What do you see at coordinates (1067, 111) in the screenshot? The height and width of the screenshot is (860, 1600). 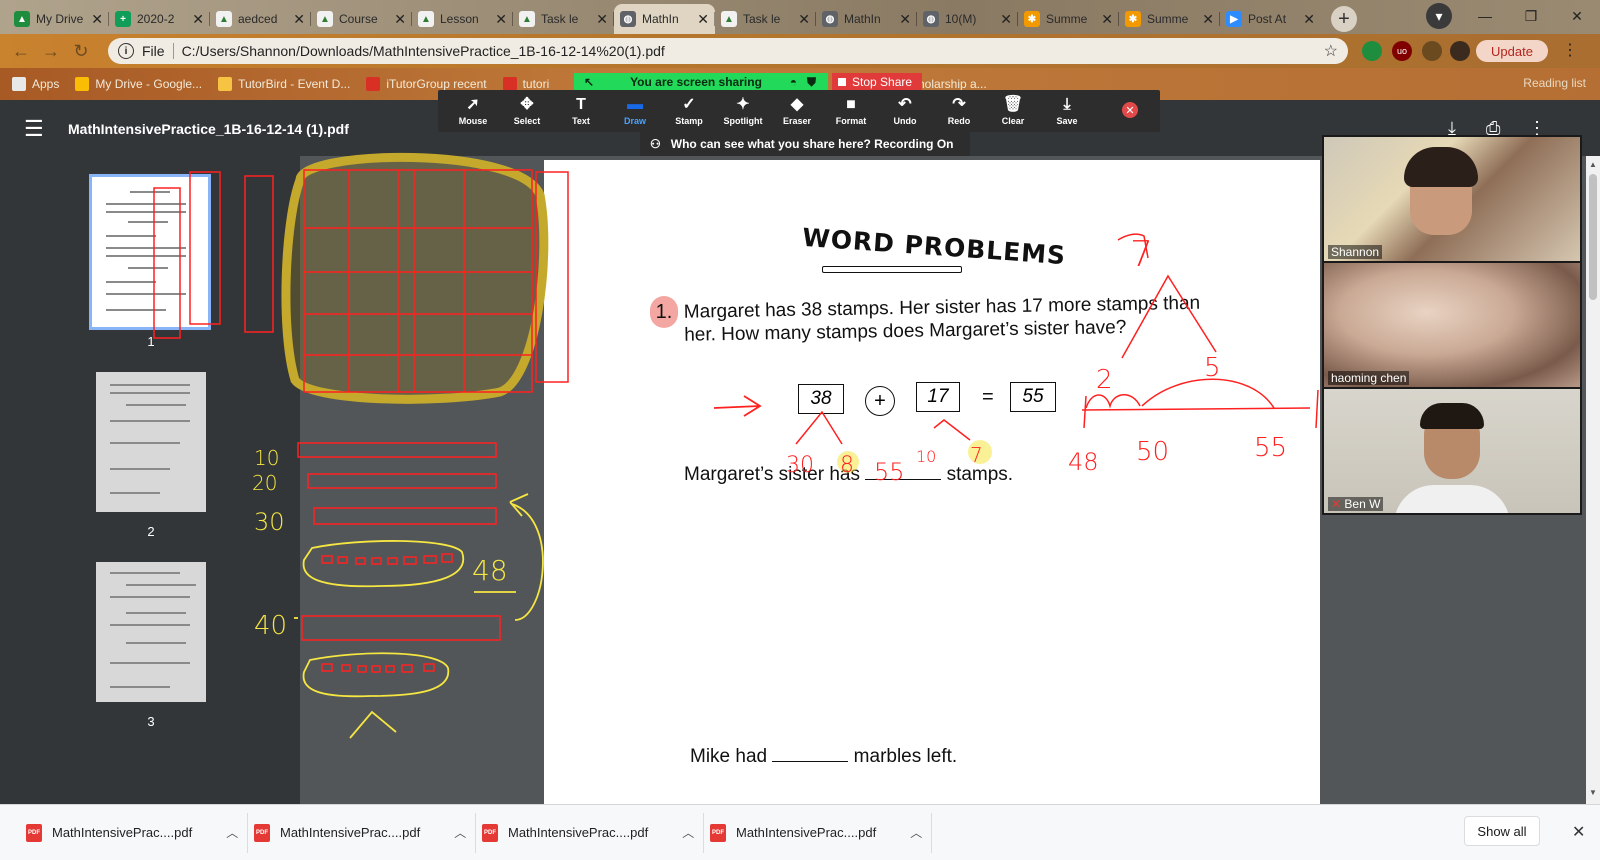 I see `tool-save: ⤓ Save` at bounding box center [1067, 111].